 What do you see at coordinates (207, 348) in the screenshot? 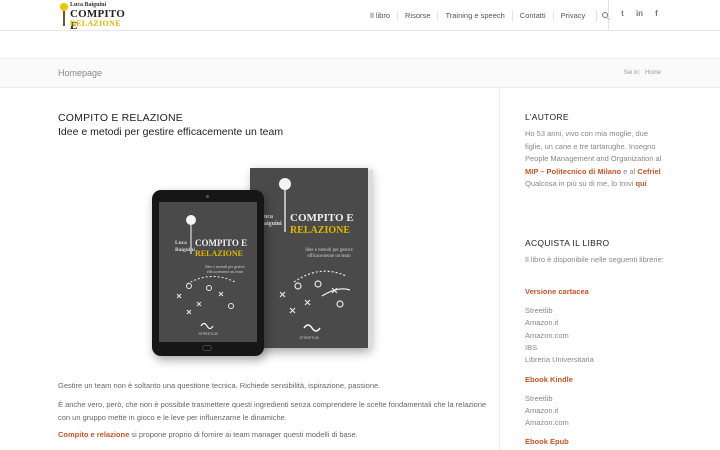
I see `home-button` at bounding box center [207, 348].